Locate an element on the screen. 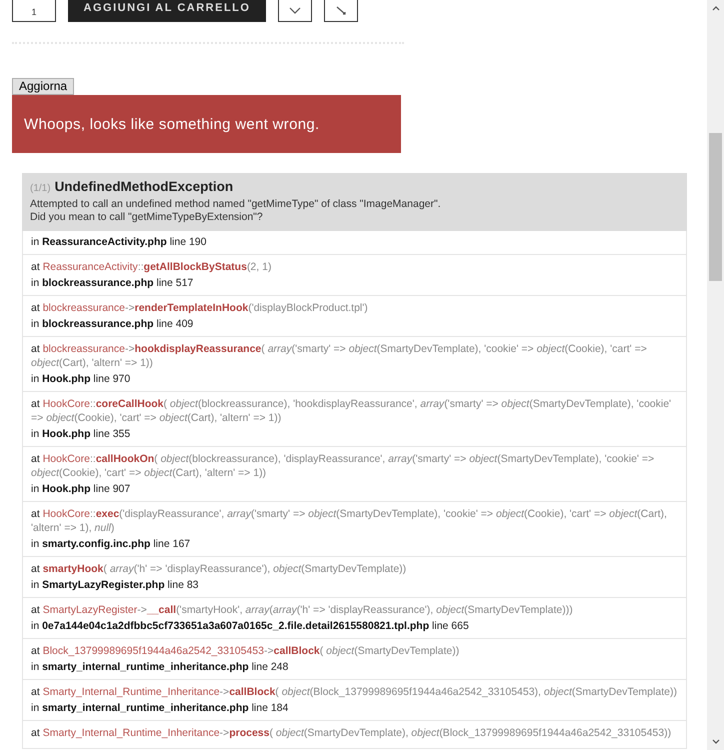  chevron-down-icon is located at coordinates (295, 10).